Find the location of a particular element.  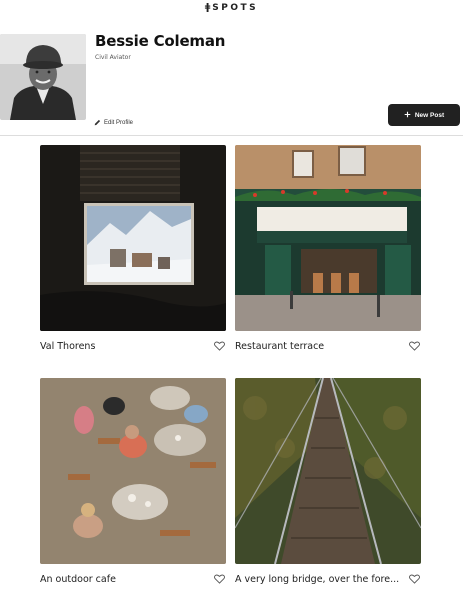

logo-text: SPOTS is located at coordinates (235, 8).